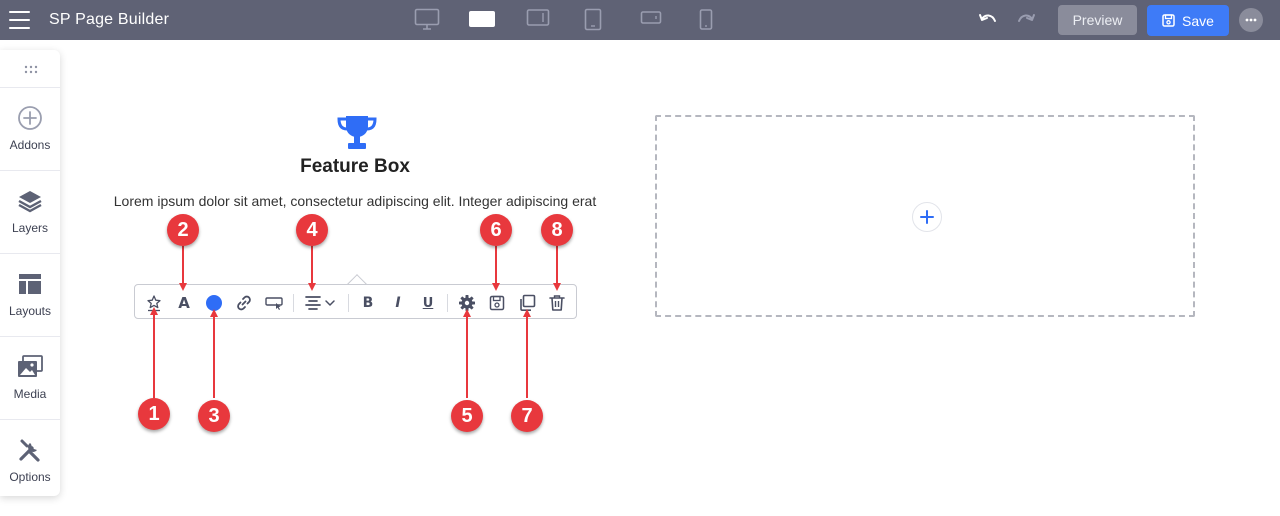  What do you see at coordinates (154, 414) in the screenshot?
I see `callout-badge-1: 1` at bounding box center [154, 414].